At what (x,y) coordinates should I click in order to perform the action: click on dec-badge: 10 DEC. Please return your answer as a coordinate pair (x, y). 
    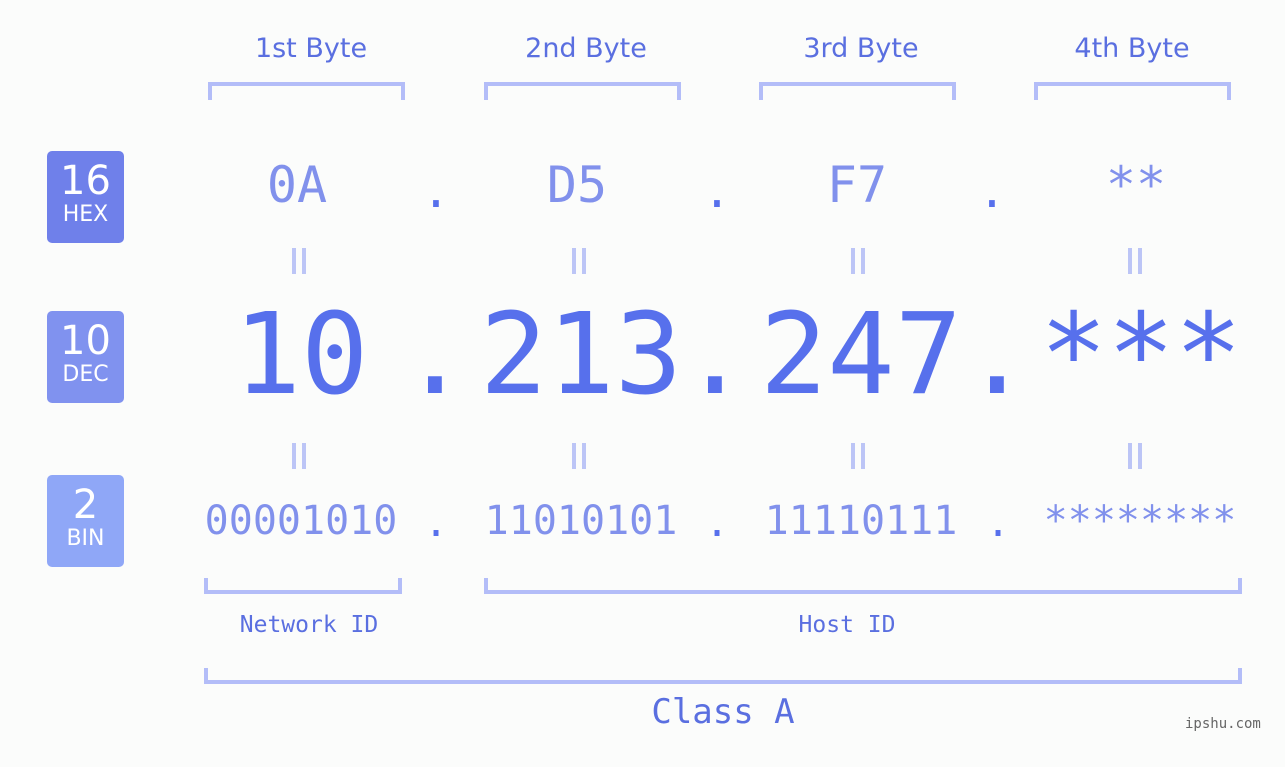
    Looking at the image, I should click on (85, 357).